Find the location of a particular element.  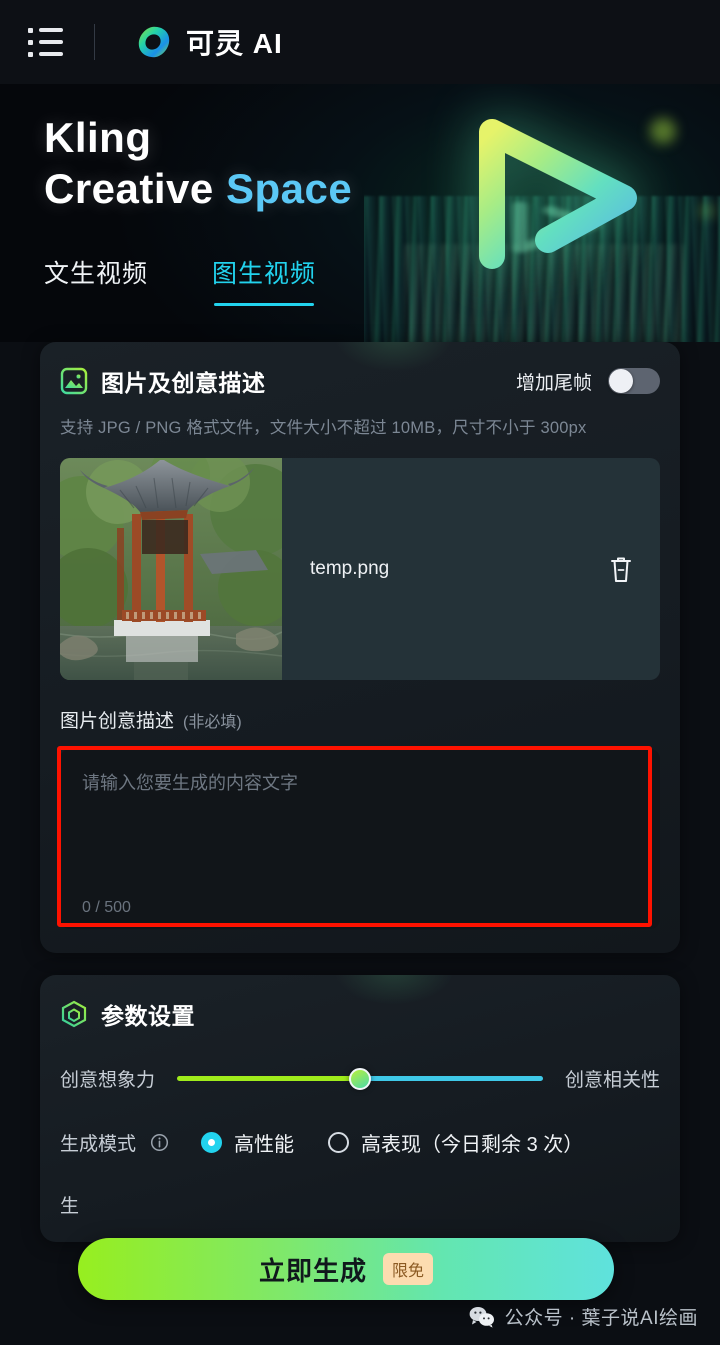

params-title-group: 参数设置 is located at coordinates (360, 1014).